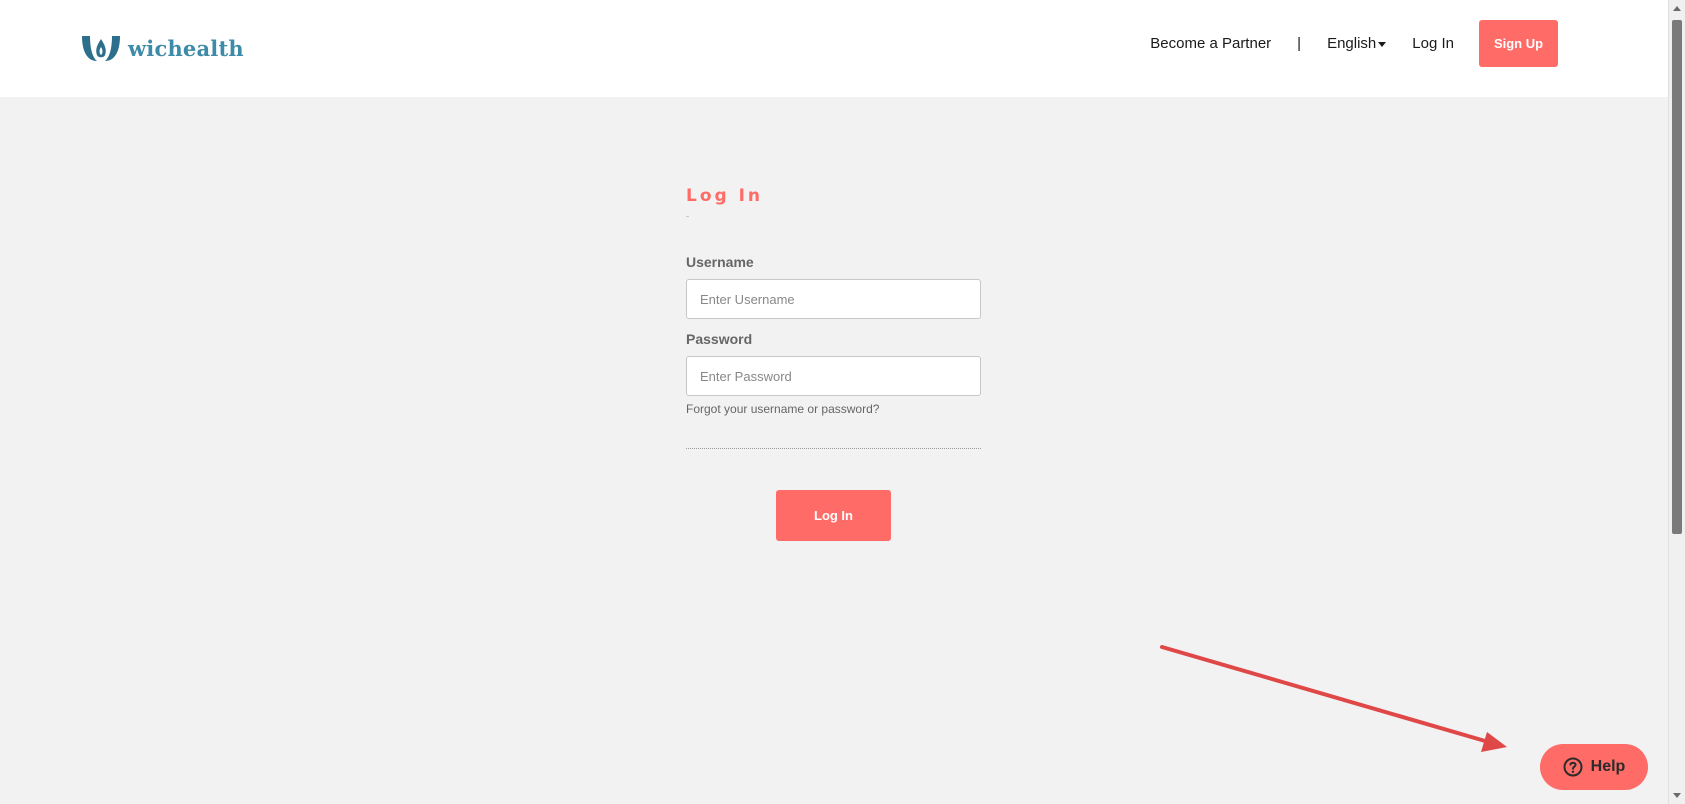 This screenshot has height=804, width=1685. I want to click on language-label: English, so click(1352, 43).